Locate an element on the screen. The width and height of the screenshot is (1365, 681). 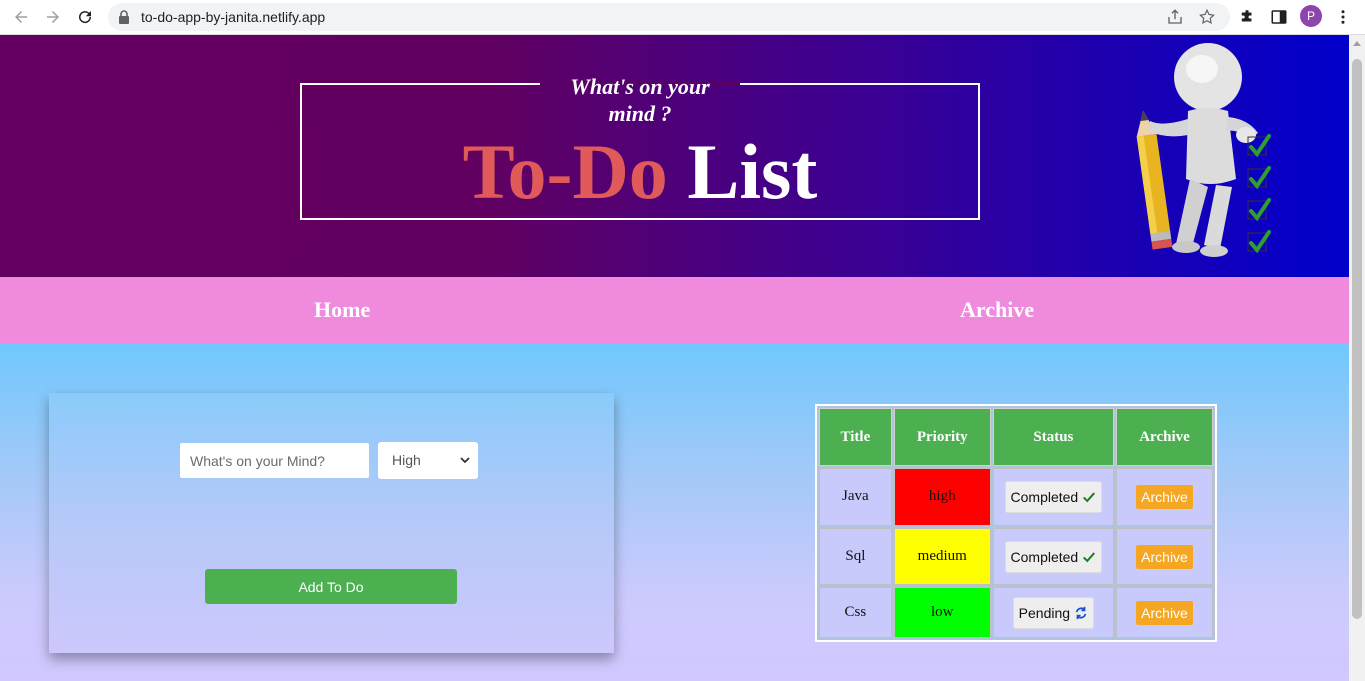
lock-icon is located at coordinates (124, 17).